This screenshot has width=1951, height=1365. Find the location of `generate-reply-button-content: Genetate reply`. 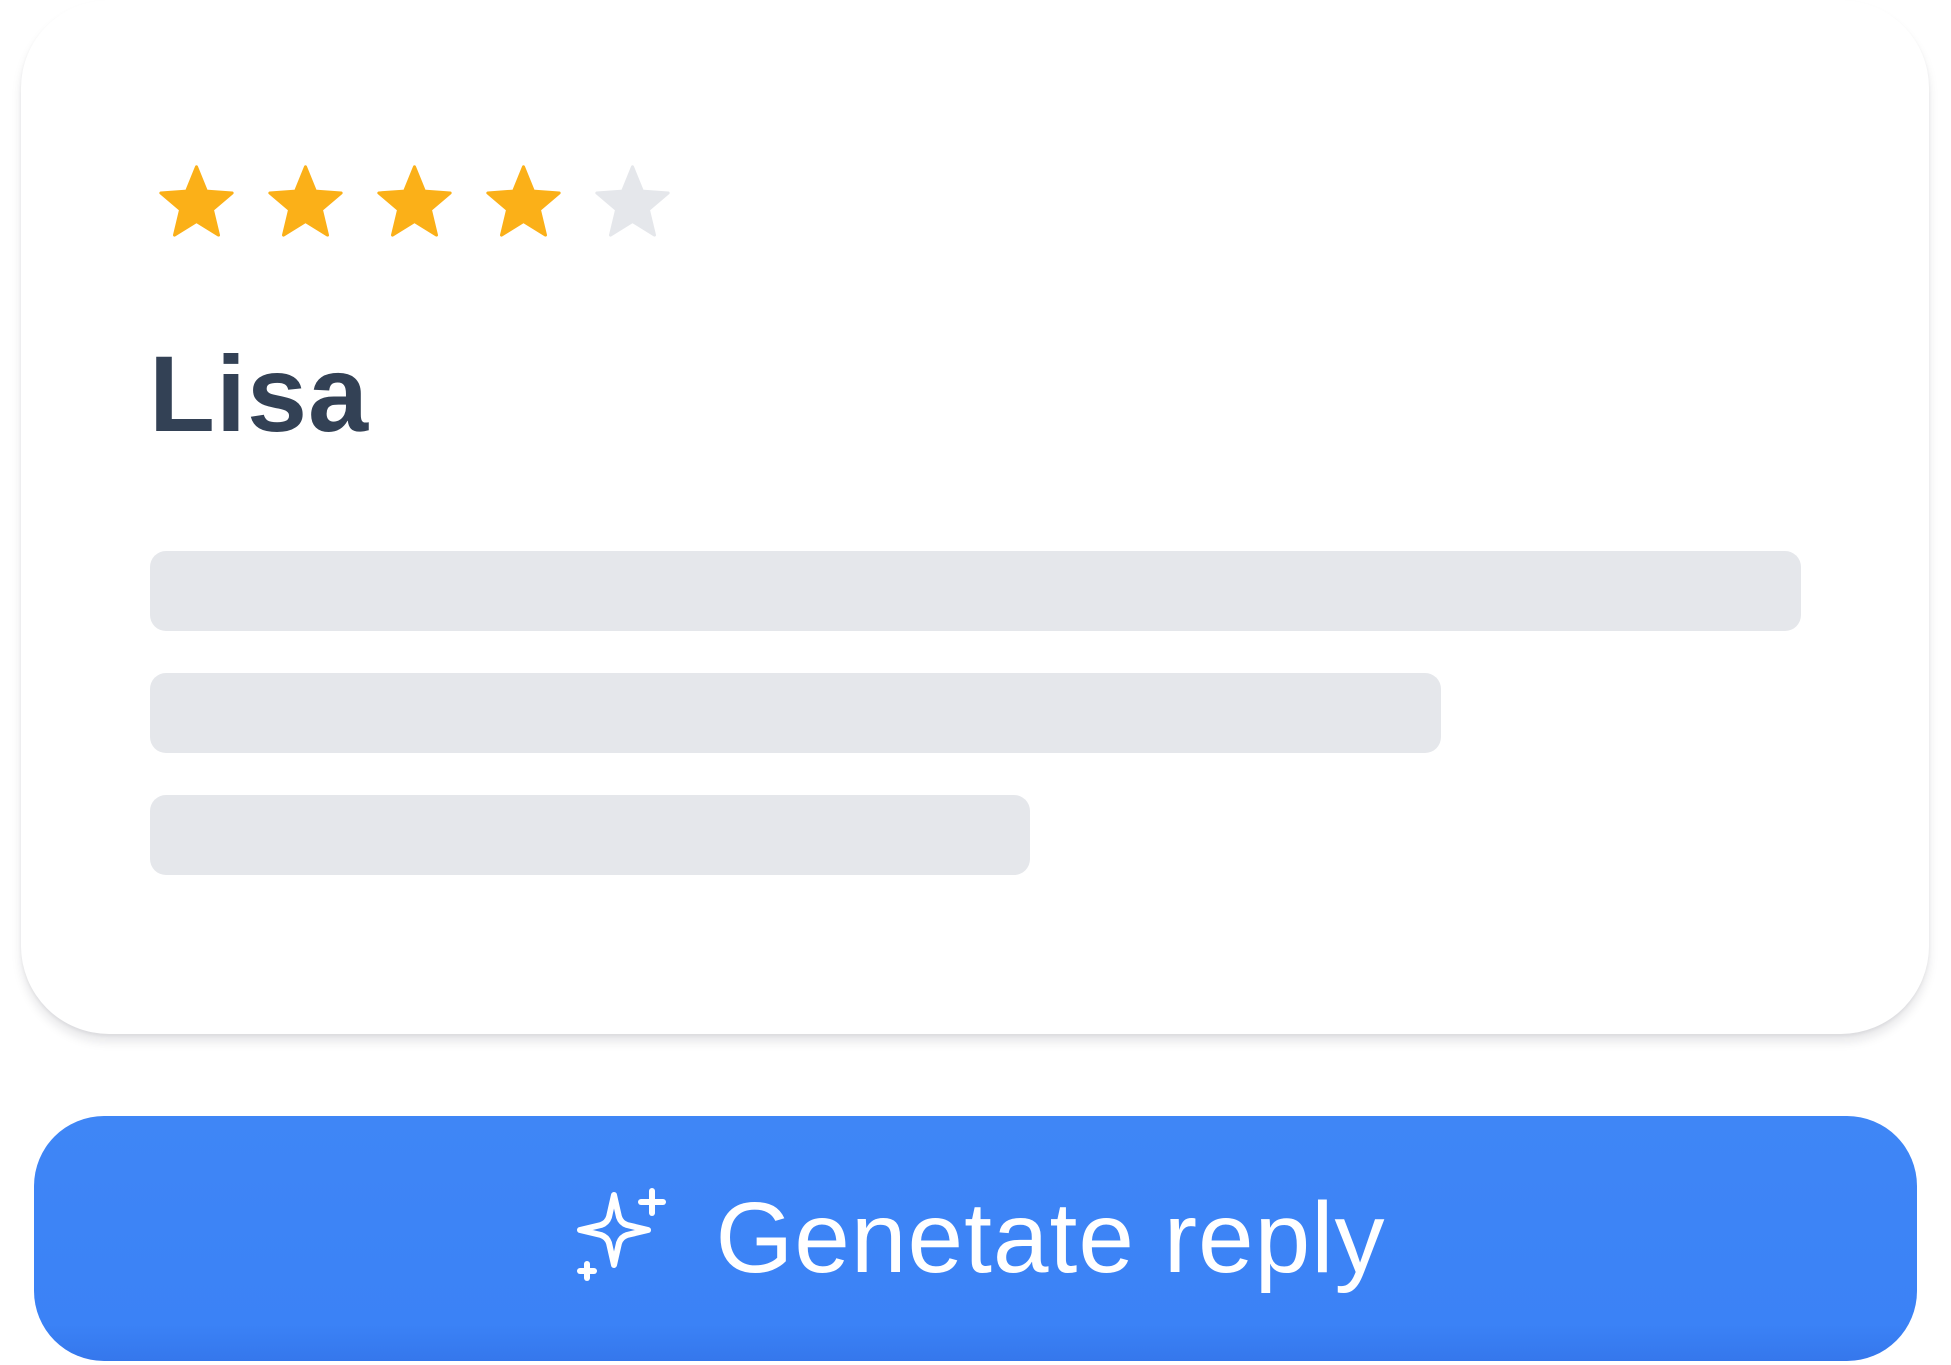

generate-reply-button-content: Genetate reply is located at coordinates (976, 1238).